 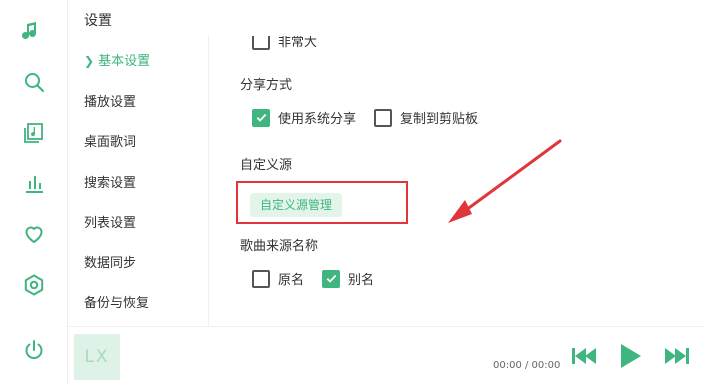 What do you see at coordinates (527, 365) in the screenshot?
I see `playback-time: 00:00 / 00:00` at bounding box center [527, 365].